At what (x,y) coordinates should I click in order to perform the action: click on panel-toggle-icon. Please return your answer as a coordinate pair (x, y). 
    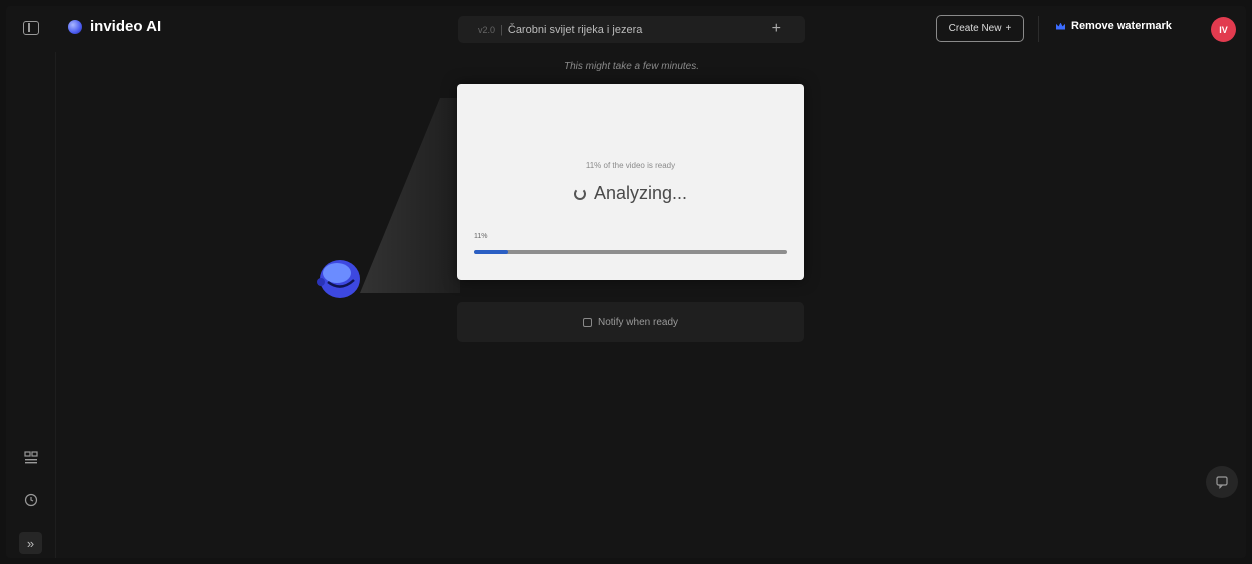
    Looking at the image, I should click on (31, 28).